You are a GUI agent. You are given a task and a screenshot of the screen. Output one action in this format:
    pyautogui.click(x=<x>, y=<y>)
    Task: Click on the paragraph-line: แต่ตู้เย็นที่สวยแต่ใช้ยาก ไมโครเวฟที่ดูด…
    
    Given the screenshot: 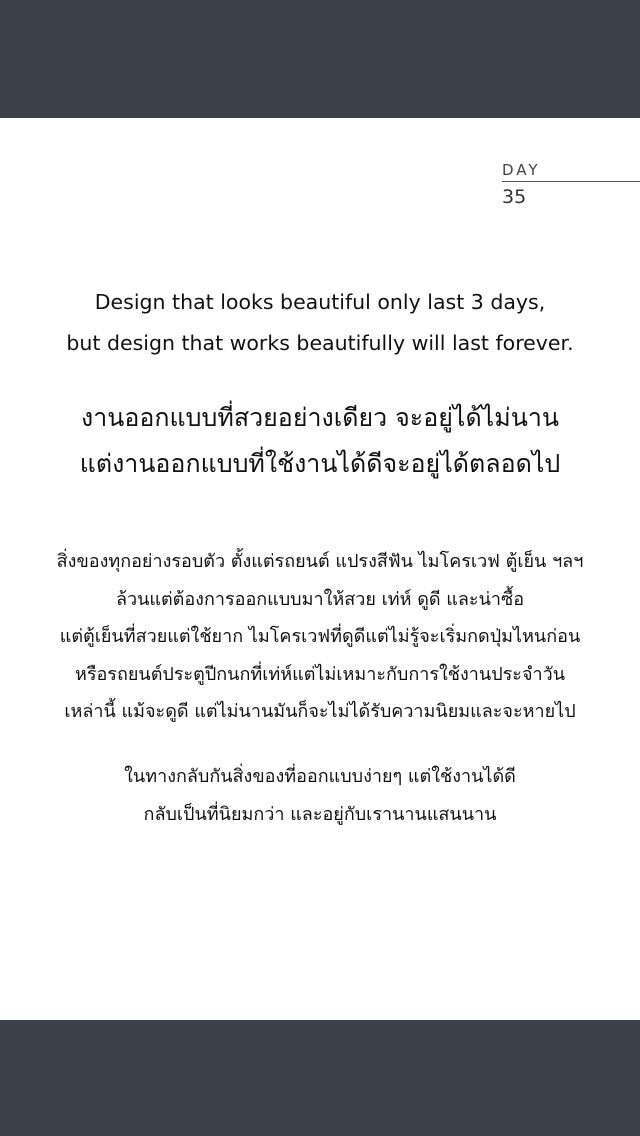 What is the action you would take?
    pyautogui.click(x=320, y=636)
    